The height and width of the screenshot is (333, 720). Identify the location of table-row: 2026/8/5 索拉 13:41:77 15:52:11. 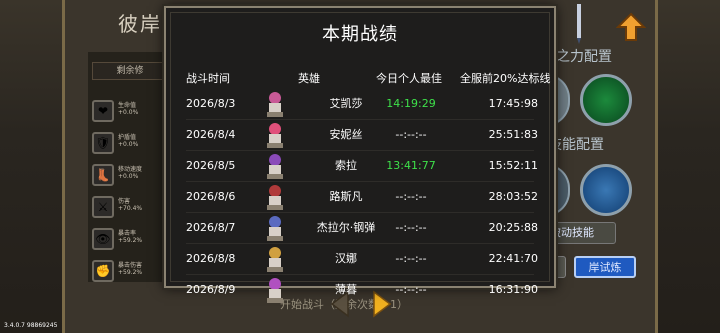
(362, 165).